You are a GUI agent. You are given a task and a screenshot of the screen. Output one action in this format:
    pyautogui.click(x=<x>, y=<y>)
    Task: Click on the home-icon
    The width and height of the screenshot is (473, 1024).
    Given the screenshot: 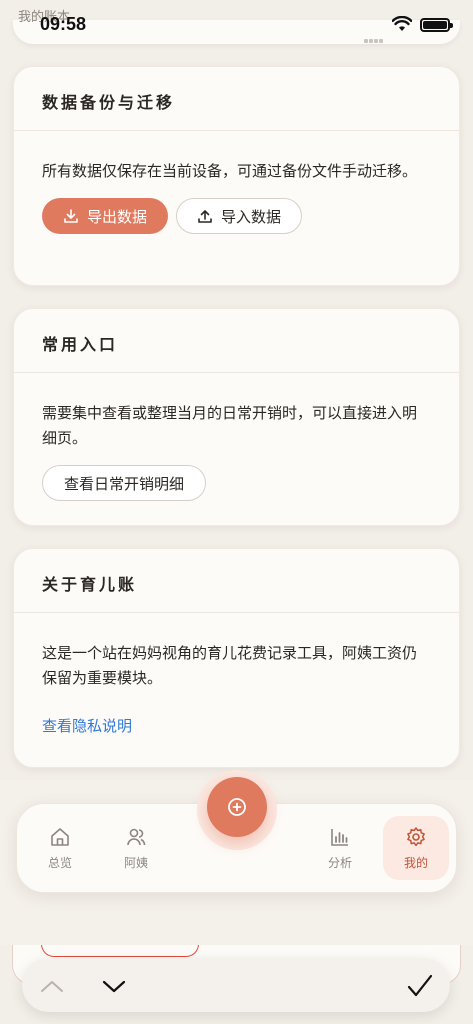 What is the action you would take?
    pyautogui.click(x=60, y=836)
    